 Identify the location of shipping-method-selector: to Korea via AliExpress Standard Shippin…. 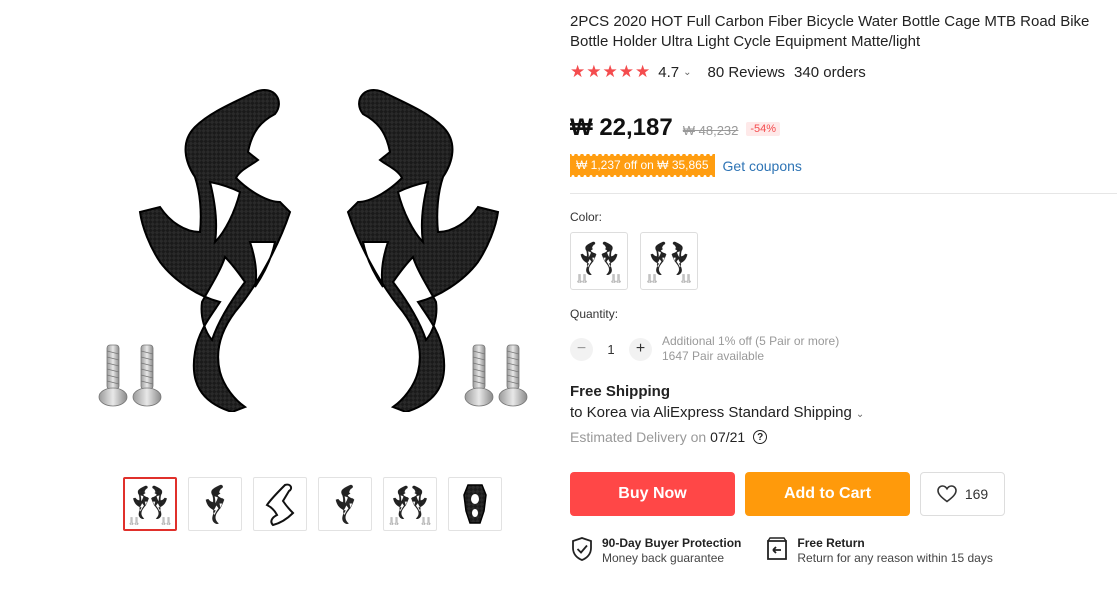
(717, 412).